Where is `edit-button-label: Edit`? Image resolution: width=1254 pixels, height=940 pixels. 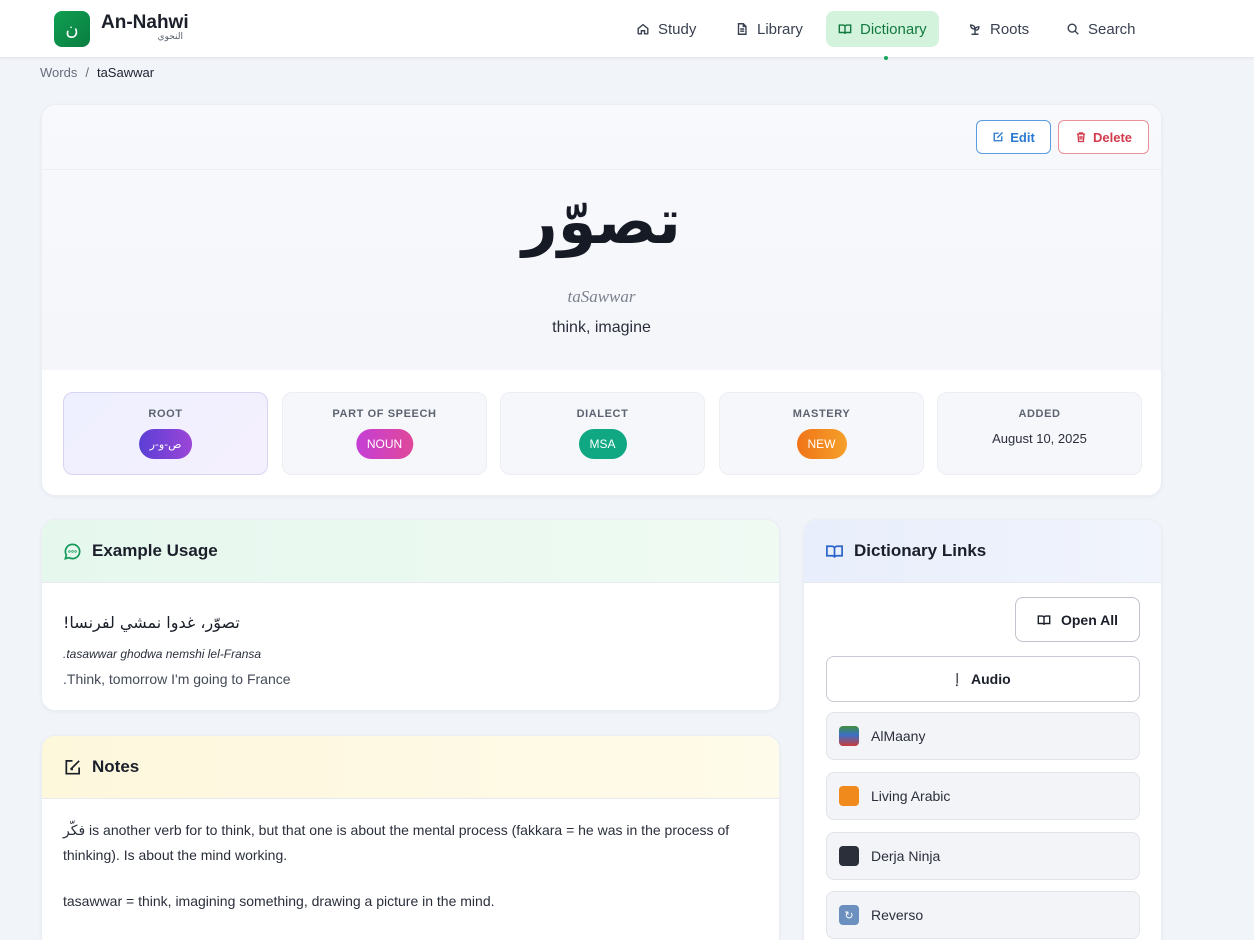 edit-button-label: Edit is located at coordinates (1022, 137).